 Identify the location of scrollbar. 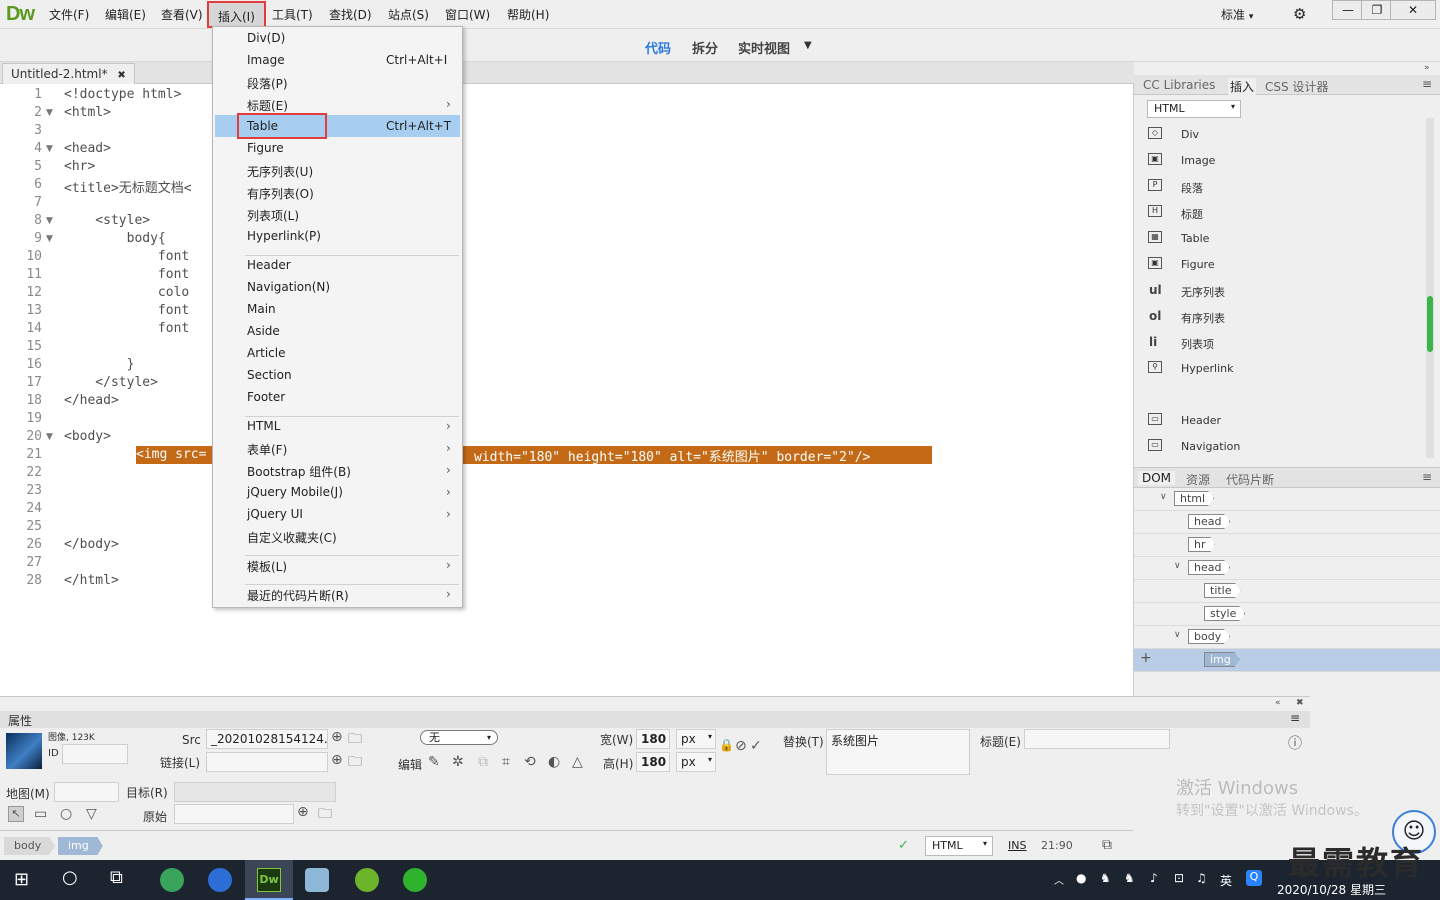
(1430, 288).